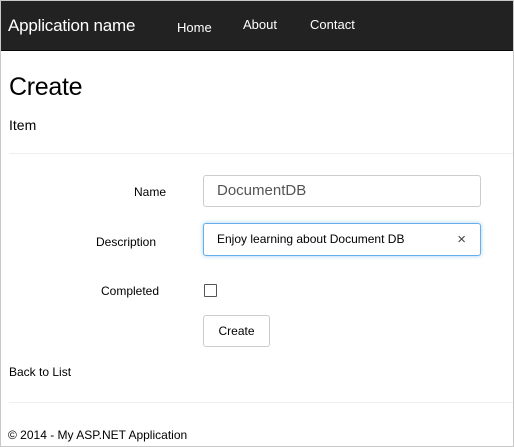 The width and height of the screenshot is (514, 447). Describe the element at coordinates (194, 27) in the screenshot. I see `nav-link-home: Home` at that location.